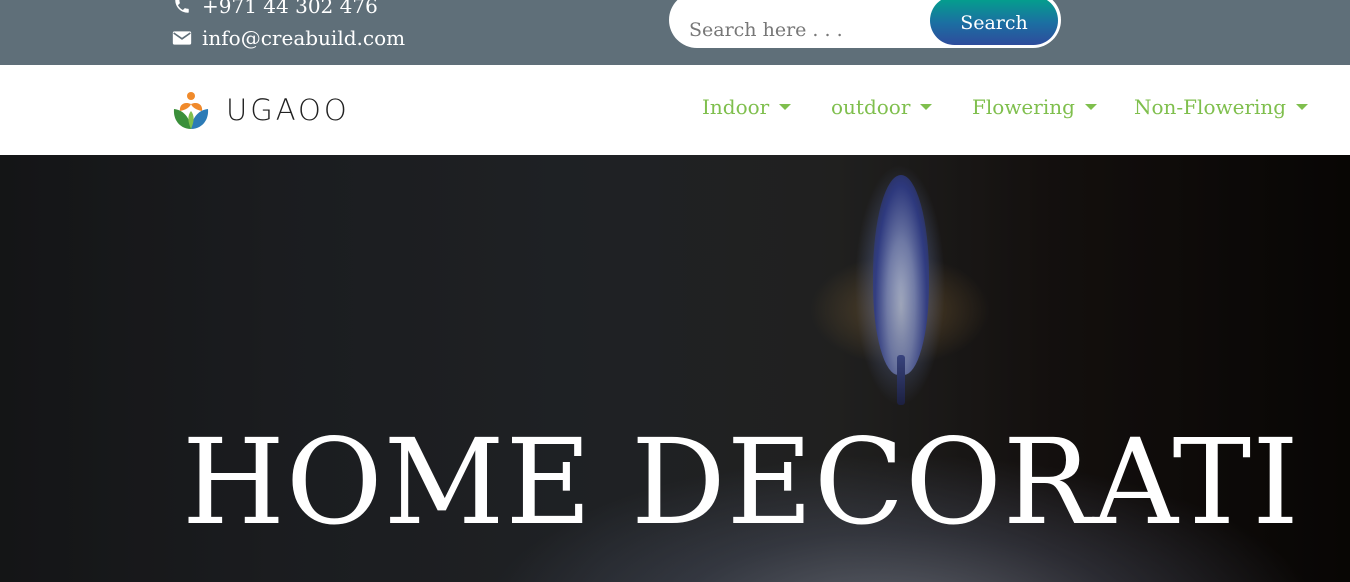 The width and height of the screenshot is (1350, 582). I want to click on phone-icon, so click(182, 8).